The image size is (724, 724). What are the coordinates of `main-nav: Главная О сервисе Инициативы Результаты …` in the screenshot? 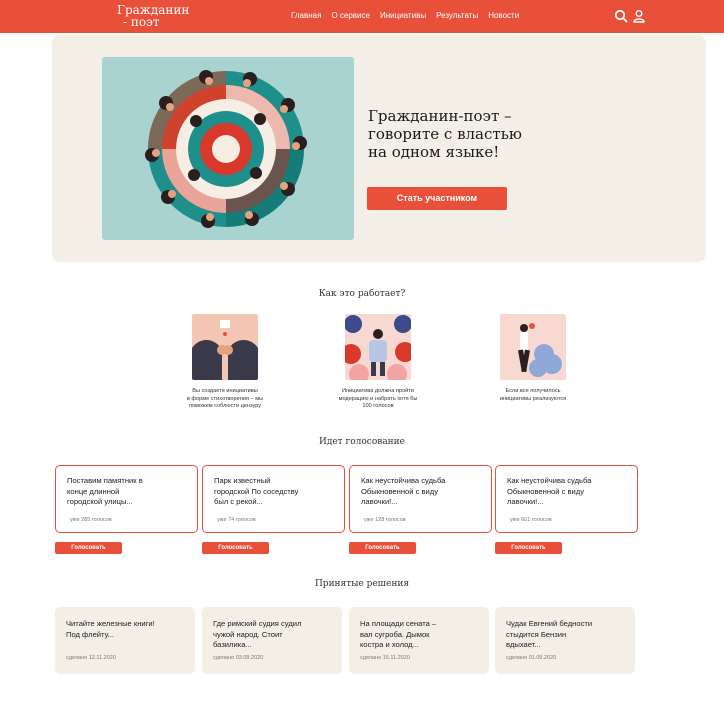 It's located at (410, 15).